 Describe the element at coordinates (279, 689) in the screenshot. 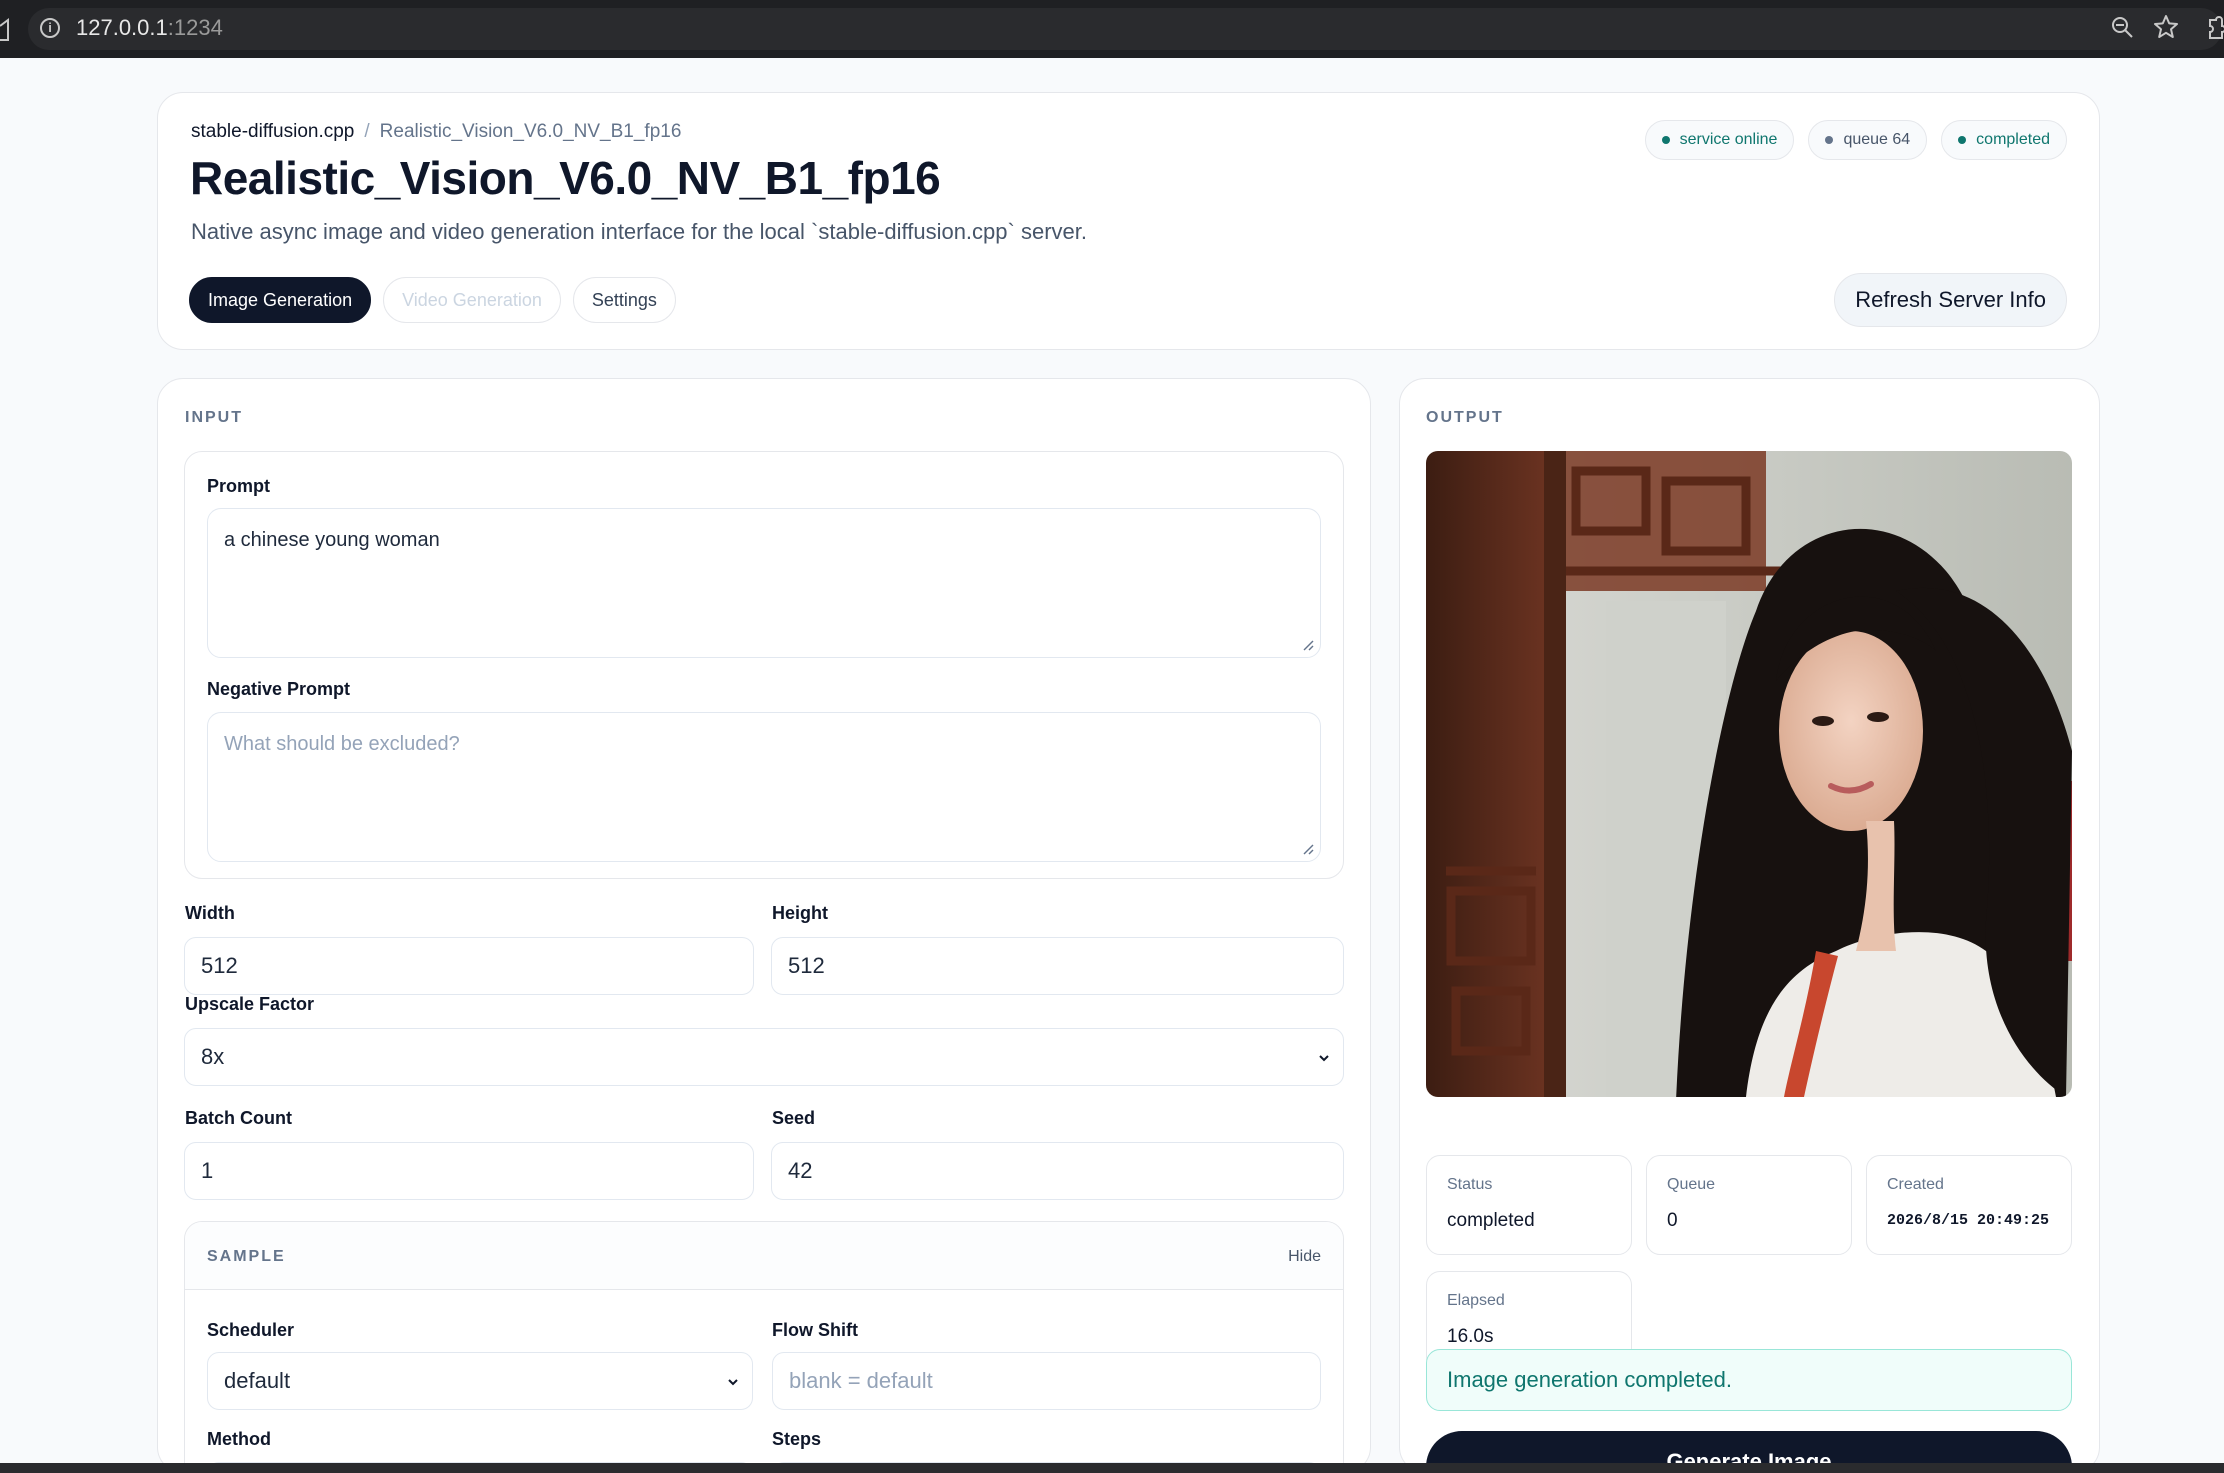

I see `negative-prompt-label: Negative Prompt` at that location.